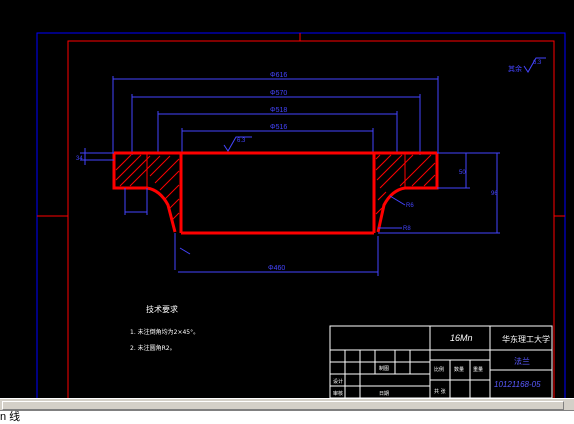 Image resolution: width=574 pixels, height=424 pixels. I want to click on roughness-symbol-corner: 其余 6.3, so click(527, 65).